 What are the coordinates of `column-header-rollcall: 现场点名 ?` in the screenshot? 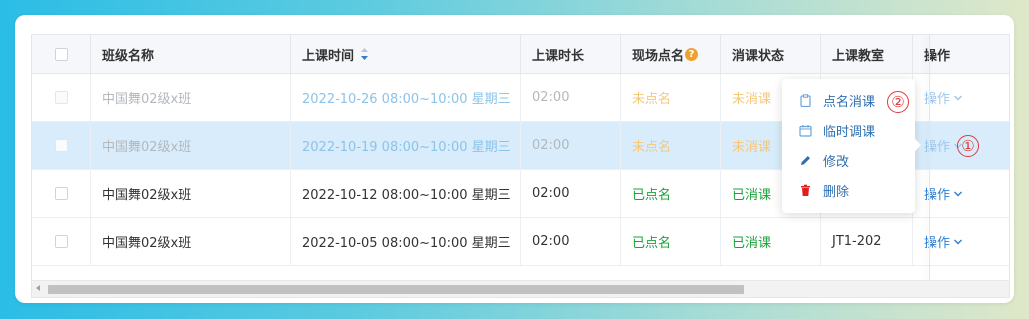 It's located at (671, 54).